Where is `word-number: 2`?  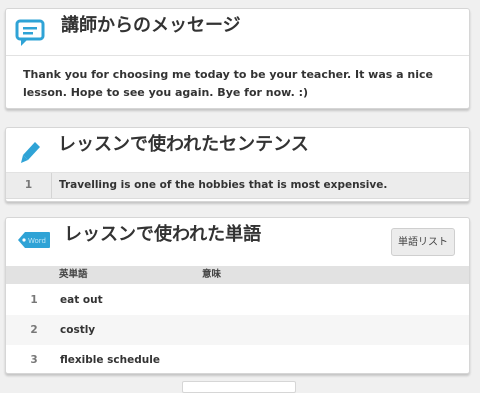
word-number: 2 is located at coordinates (34, 330).